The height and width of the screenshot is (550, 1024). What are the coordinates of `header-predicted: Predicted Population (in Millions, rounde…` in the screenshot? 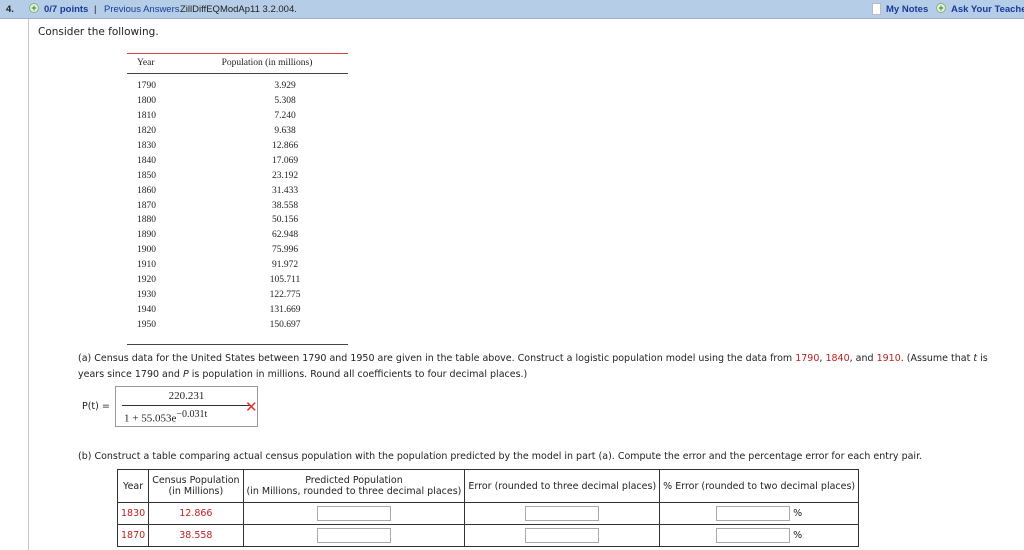 It's located at (354, 486).